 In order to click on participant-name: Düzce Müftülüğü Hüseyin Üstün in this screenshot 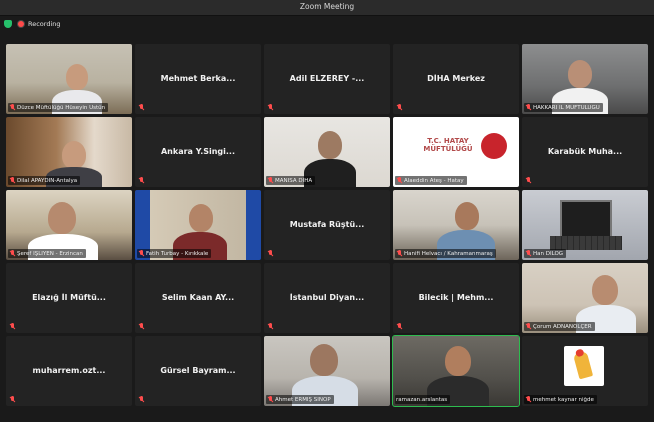, I will do `click(61, 107)`.